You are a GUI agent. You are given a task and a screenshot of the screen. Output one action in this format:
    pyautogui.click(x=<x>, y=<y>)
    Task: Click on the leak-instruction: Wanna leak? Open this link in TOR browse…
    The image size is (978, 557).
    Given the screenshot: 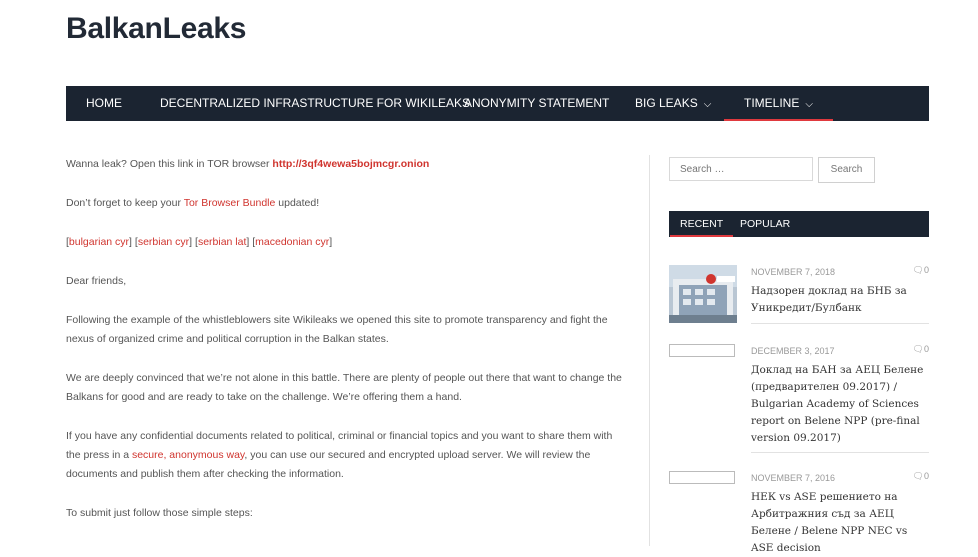 What is the action you would take?
    pyautogui.click(x=346, y=164)
    